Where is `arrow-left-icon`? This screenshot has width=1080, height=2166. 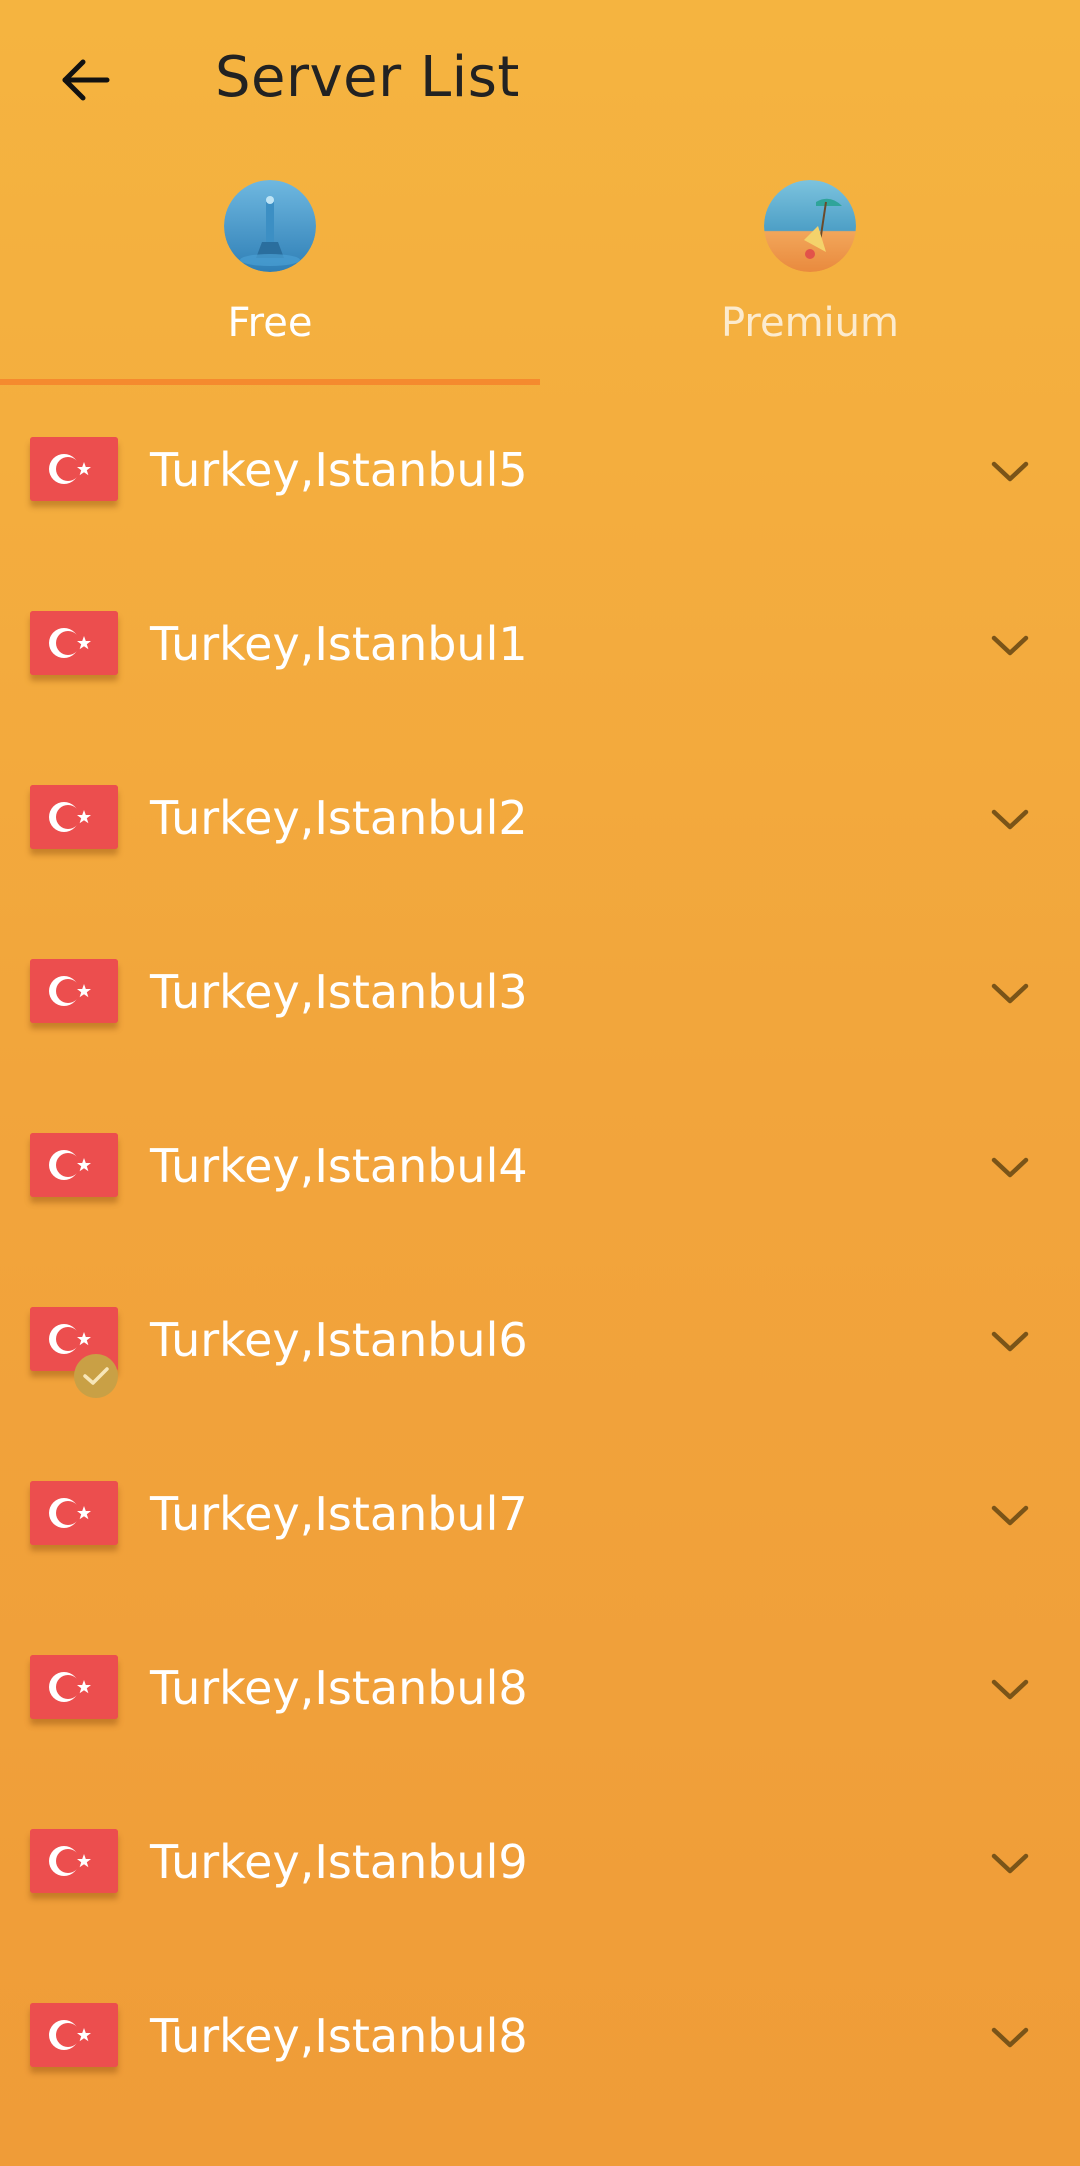
arrow-left-icon is located at coordinates (86, 80).